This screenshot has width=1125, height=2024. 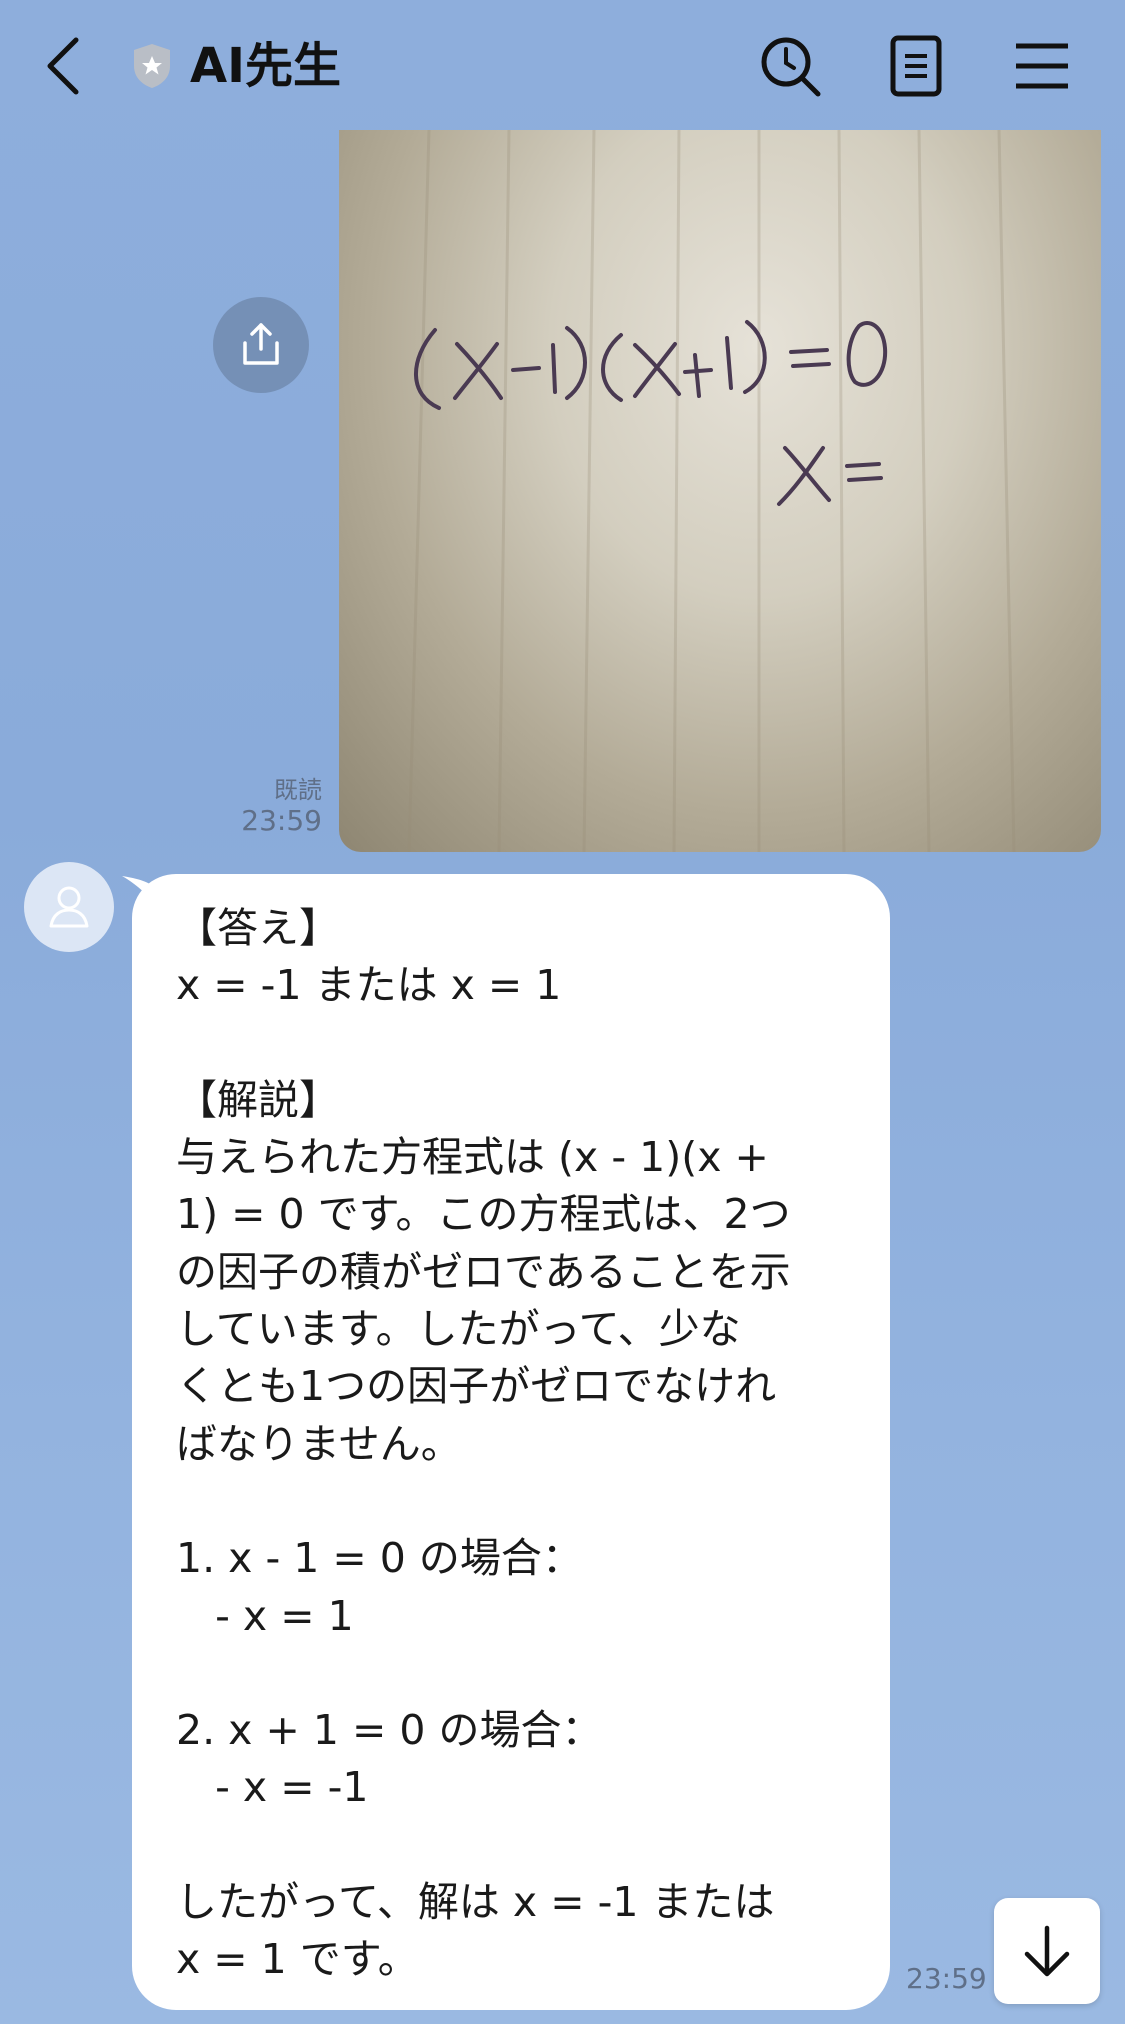 I want to click on sent-message-time: 23:59, so click(x=281, y=820).